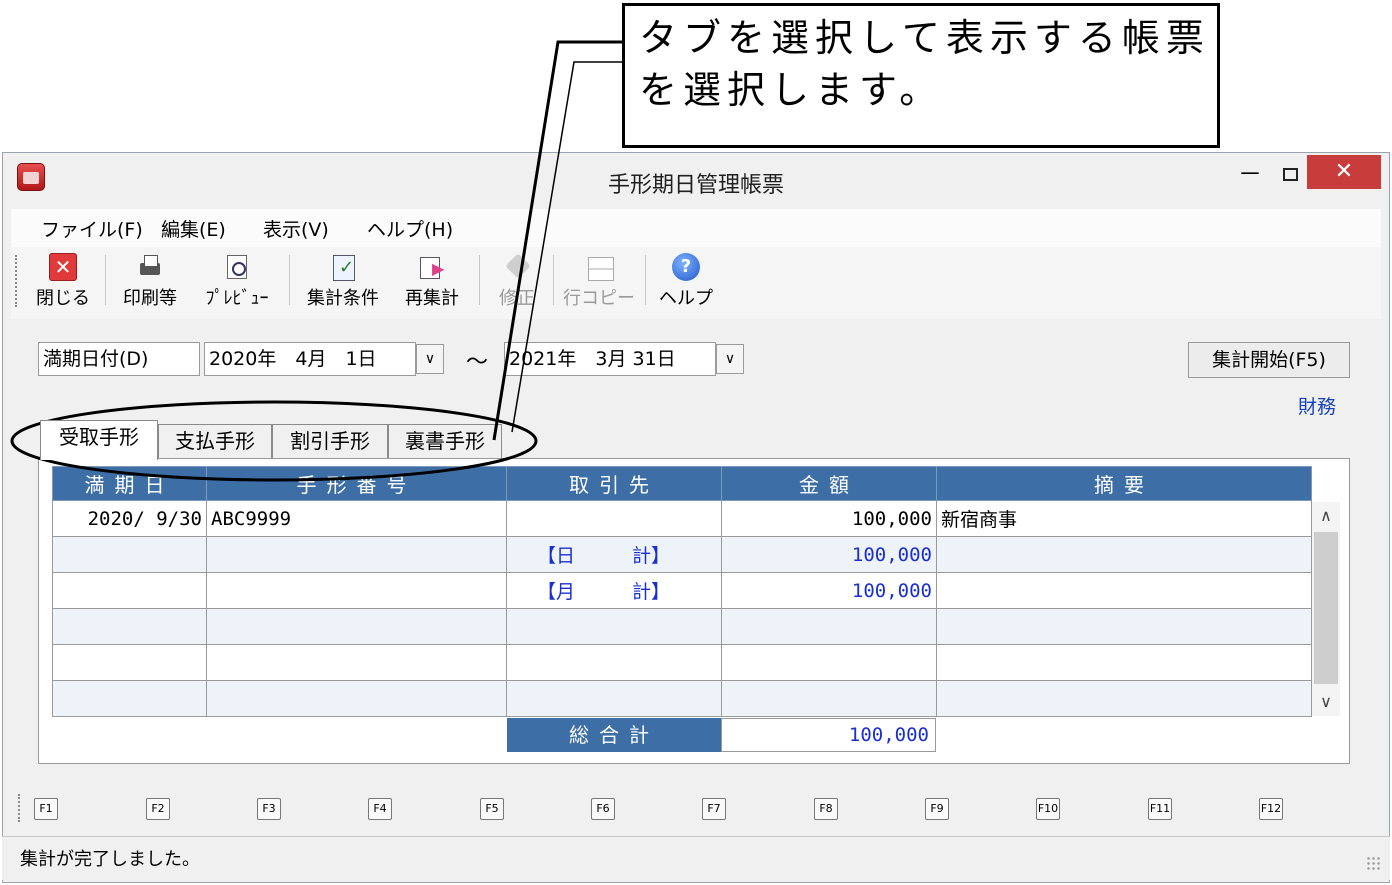 This screenshot has height=885, width=1392. I want to click on close-window-button: ✕, so click(1344, 172).